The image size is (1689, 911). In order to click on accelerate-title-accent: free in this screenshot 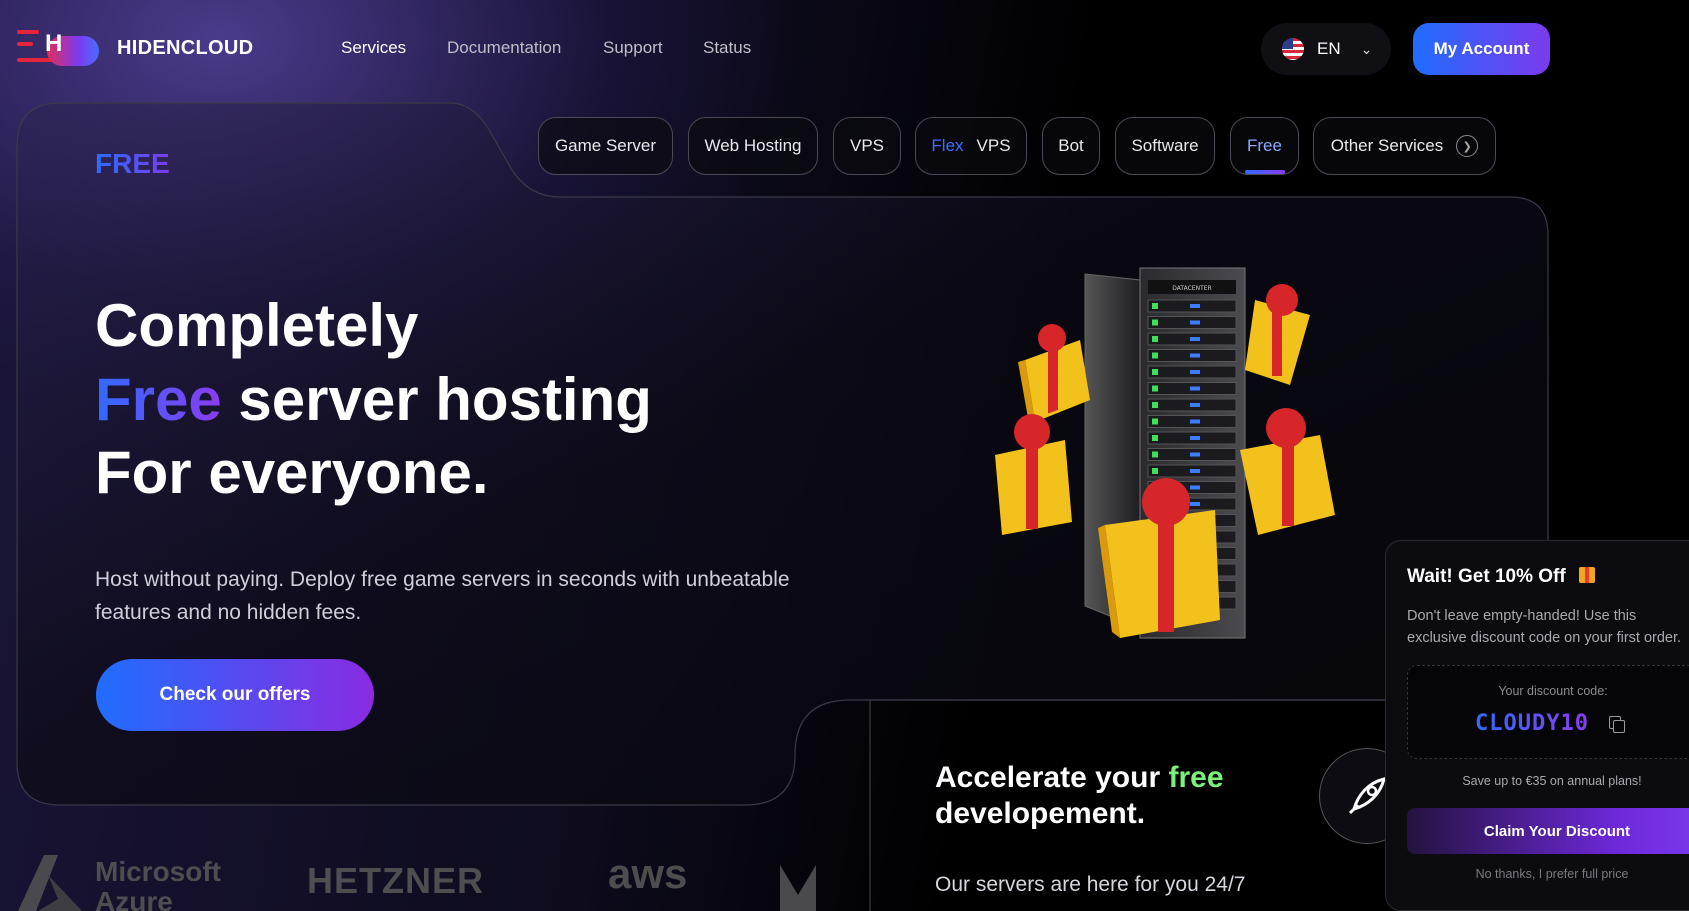, I will do `click(1196, 777)`.